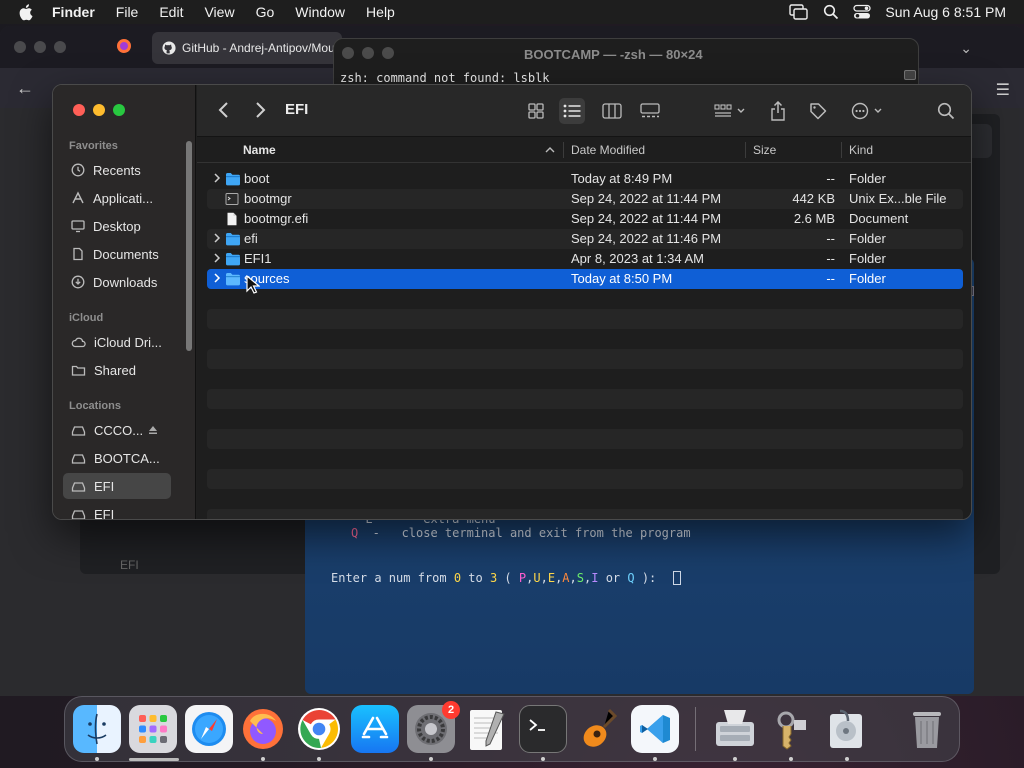 The height and width of the screenshot is (768, 1024). Describe the element at coordinates (25, 88) in the screenshot. I see `browser-back-arrow-icon: ←` at that location.